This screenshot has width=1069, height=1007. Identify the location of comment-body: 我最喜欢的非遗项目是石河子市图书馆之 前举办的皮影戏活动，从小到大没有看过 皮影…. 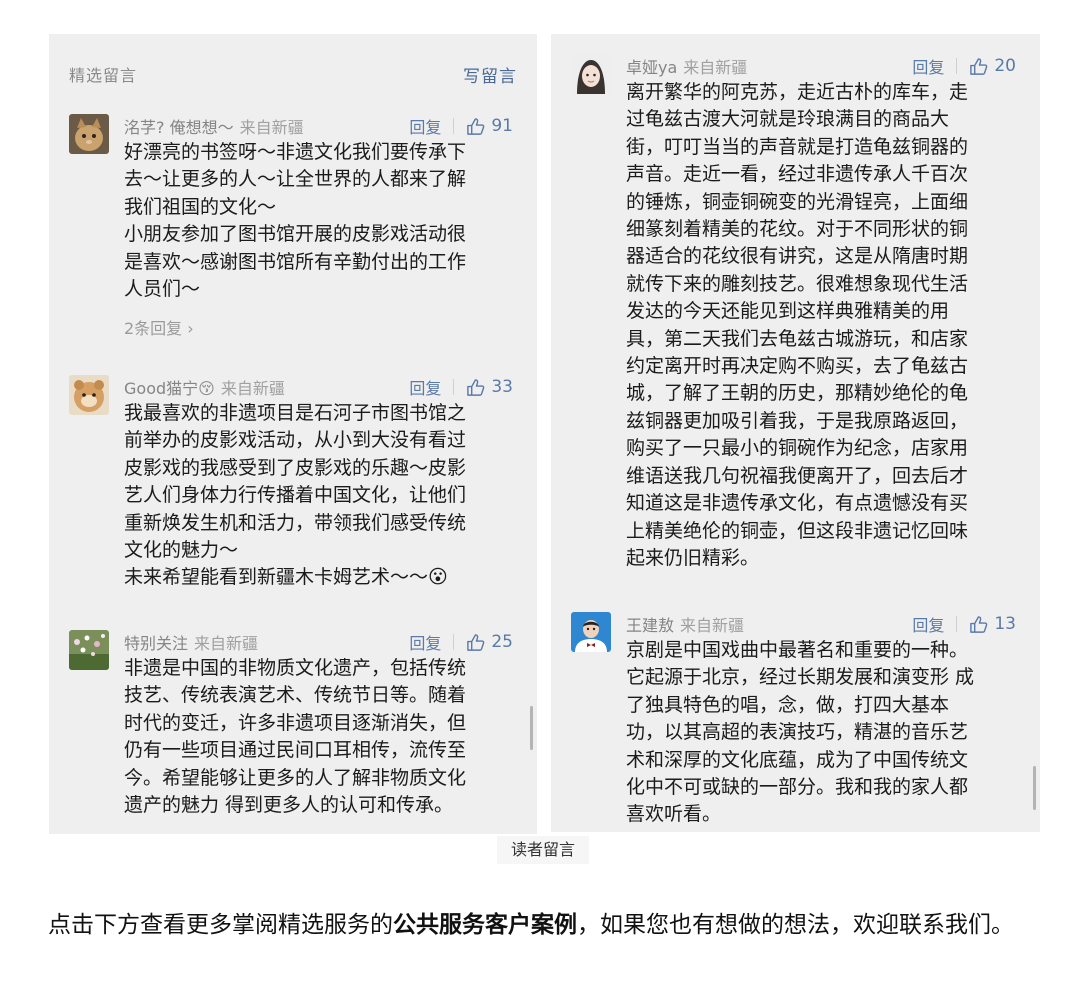
(320, 496).